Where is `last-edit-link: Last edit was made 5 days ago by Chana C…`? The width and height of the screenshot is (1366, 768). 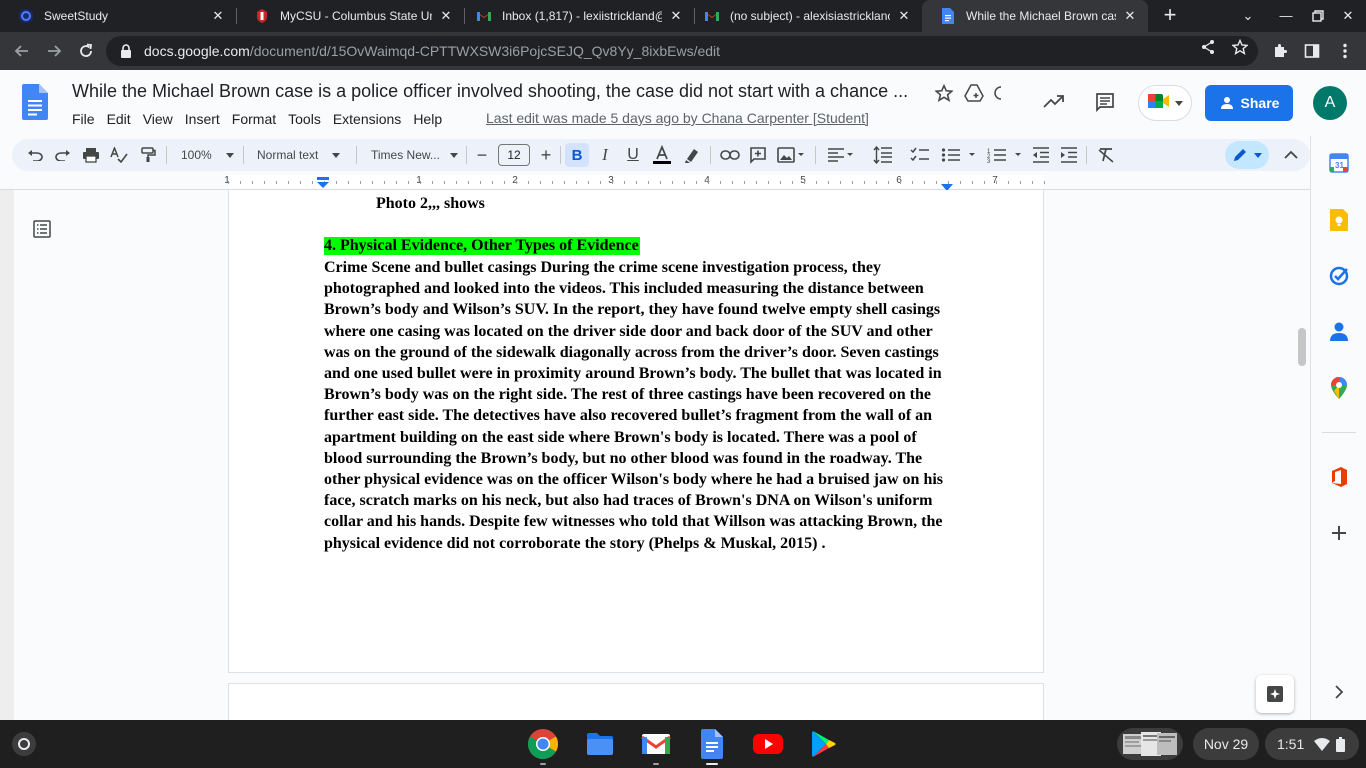 last-edit-link: Last edit was made 5 days ago by Chana C… is located at coordinates (677, 118).